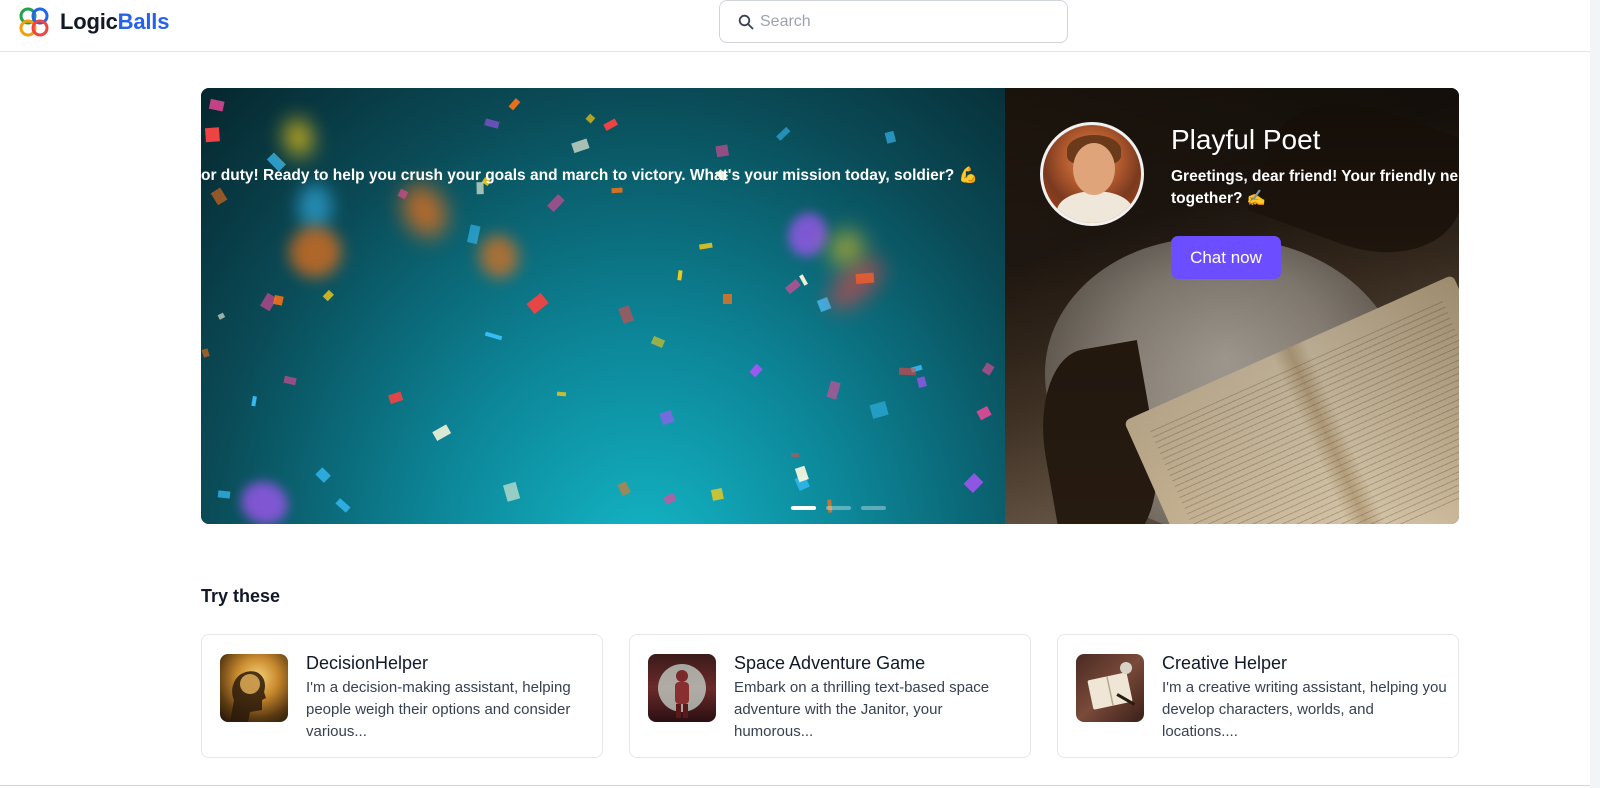  Describe the element at coordinates (241, 596) in the screenshot. I see `try-these-heading: Try these` at that location.